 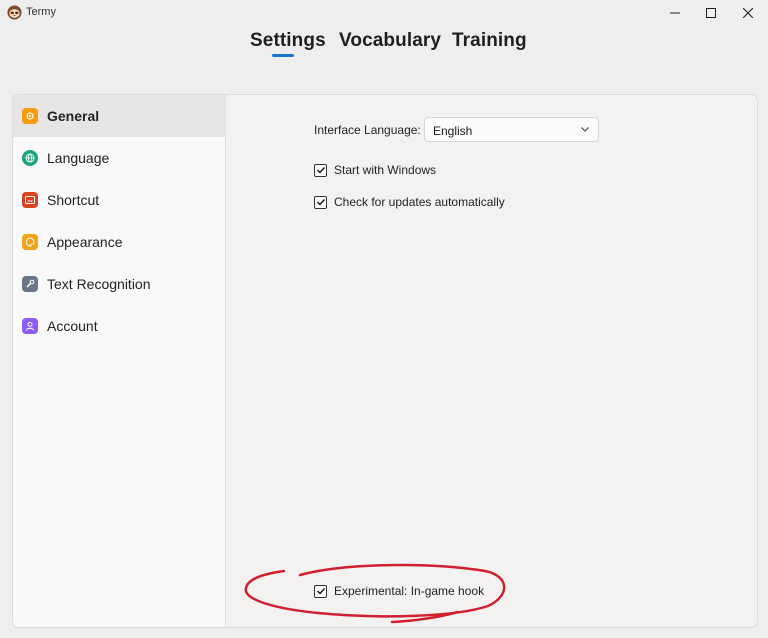 What do you see at coordinates (99, 284) in the screenshot?
I see `sidebar-item-label: Text Recognition` at bounding box center [99, 284].